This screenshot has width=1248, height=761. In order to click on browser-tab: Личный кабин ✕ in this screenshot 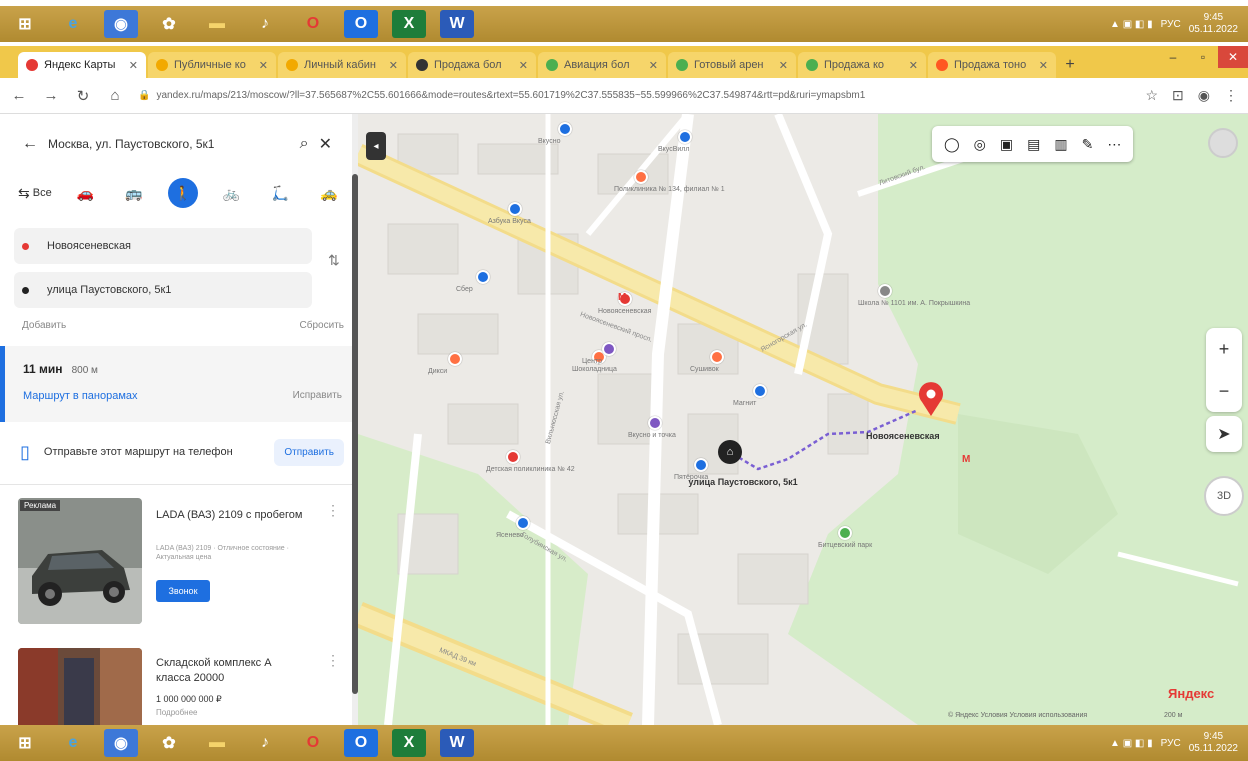, I will do `click(342, 65)`.